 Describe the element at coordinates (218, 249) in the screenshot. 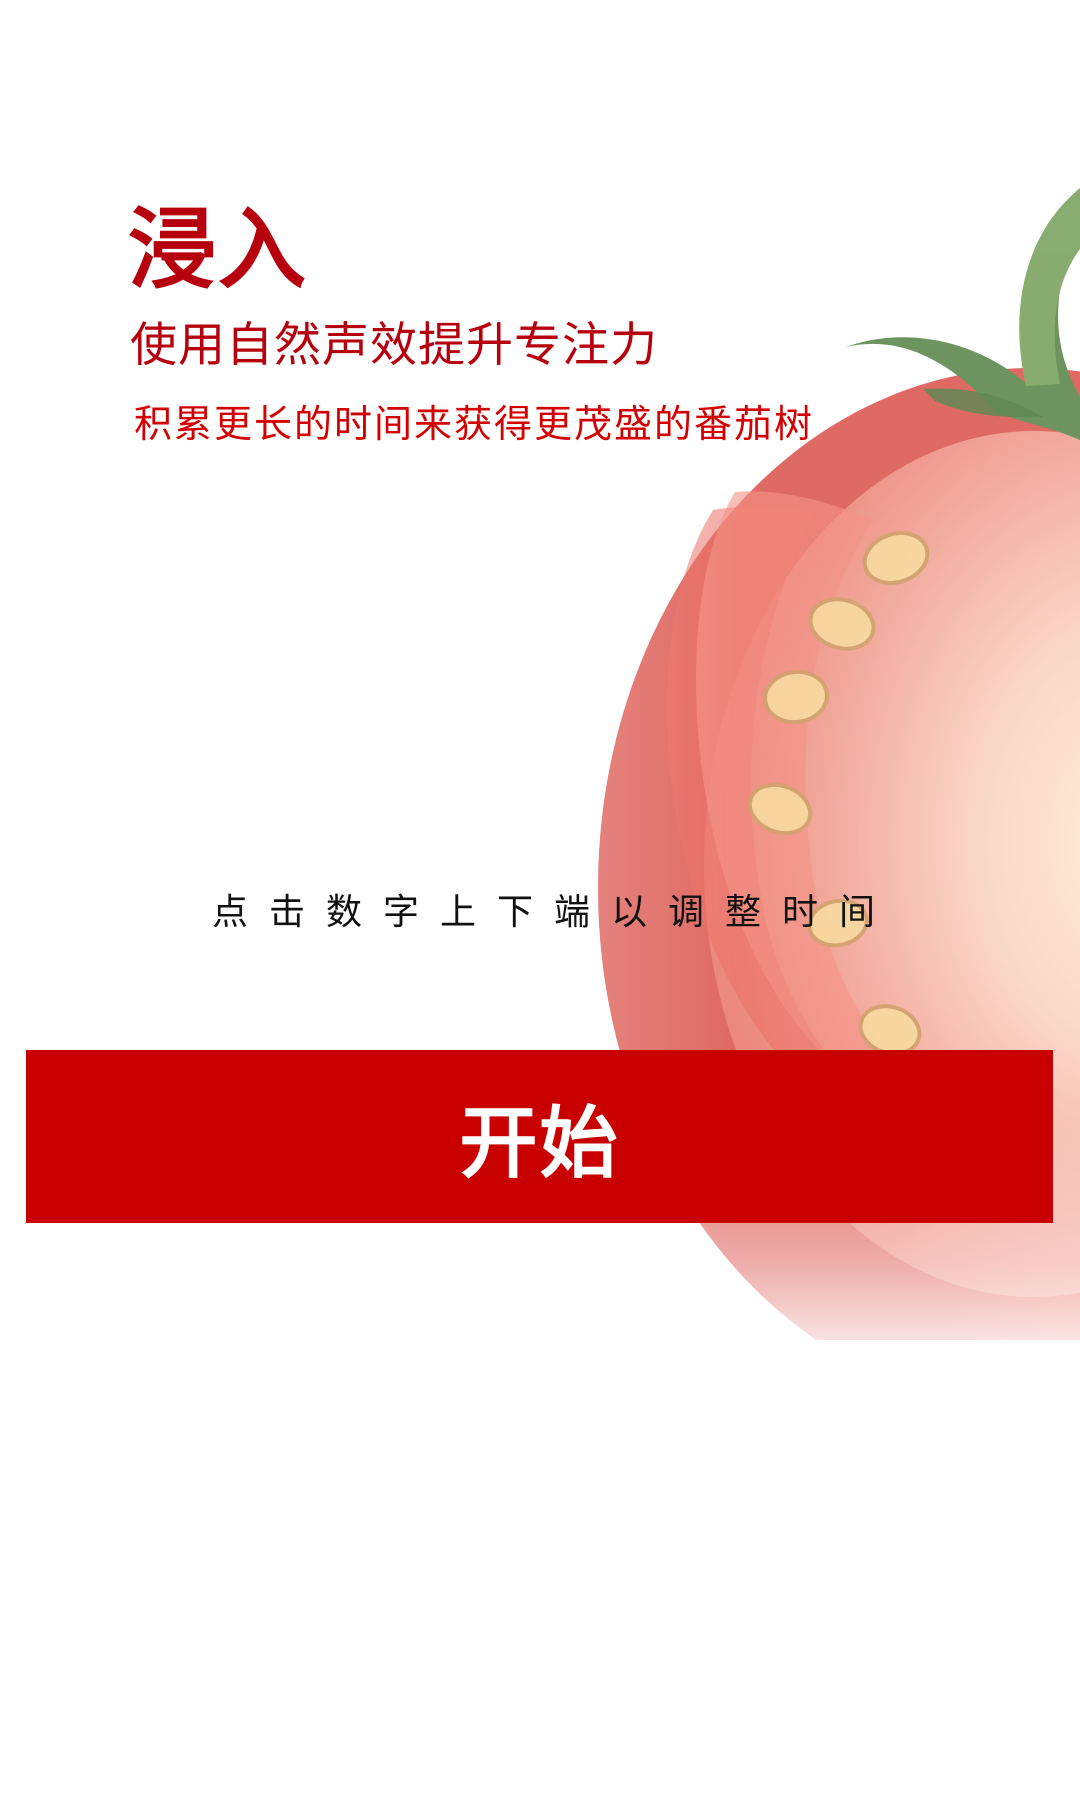

I see `page-title: 浸入` at that location.